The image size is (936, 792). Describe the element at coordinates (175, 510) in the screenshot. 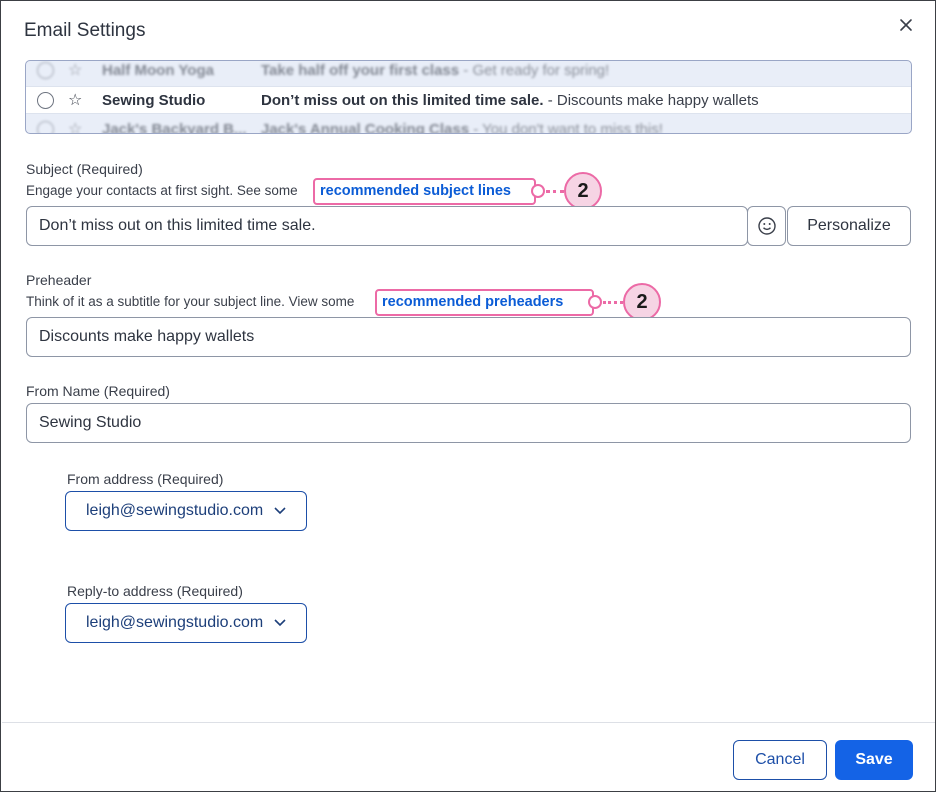

I see `from-address-value: leigh@sewingstudio.com` at that location.